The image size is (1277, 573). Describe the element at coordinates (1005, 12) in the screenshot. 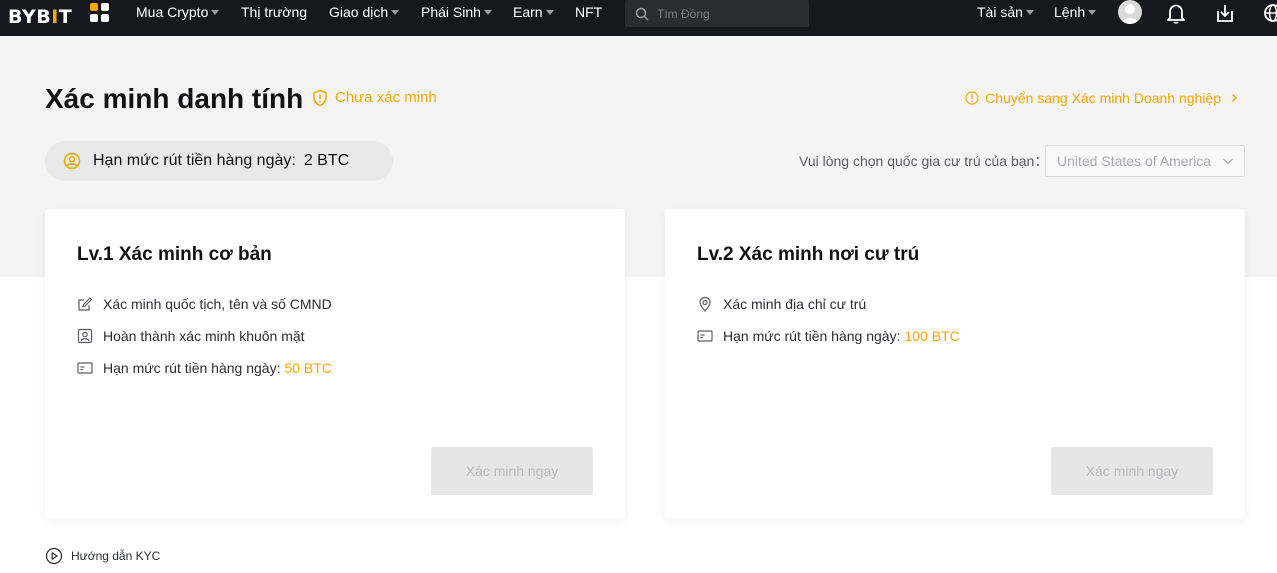

I see `nav-assets: Tài sản` at that location.